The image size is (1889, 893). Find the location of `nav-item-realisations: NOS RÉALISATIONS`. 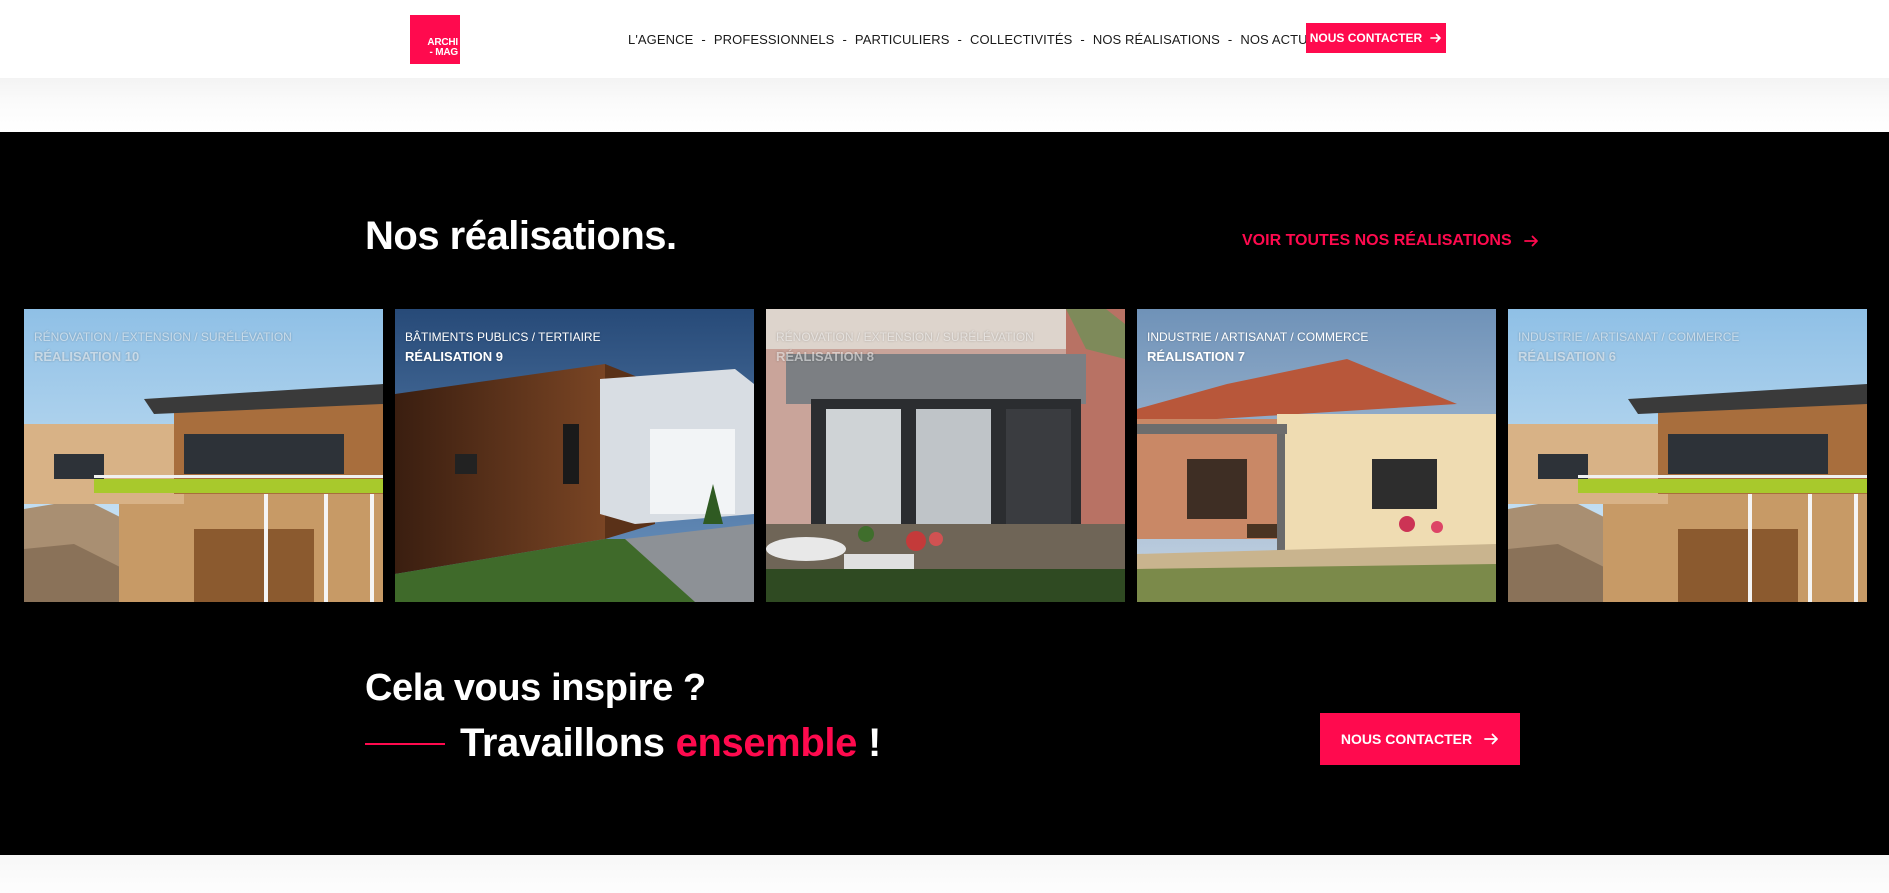

nav-item-realisations: NOS RÉALISATIONS is located at coordinates (1156, 39).